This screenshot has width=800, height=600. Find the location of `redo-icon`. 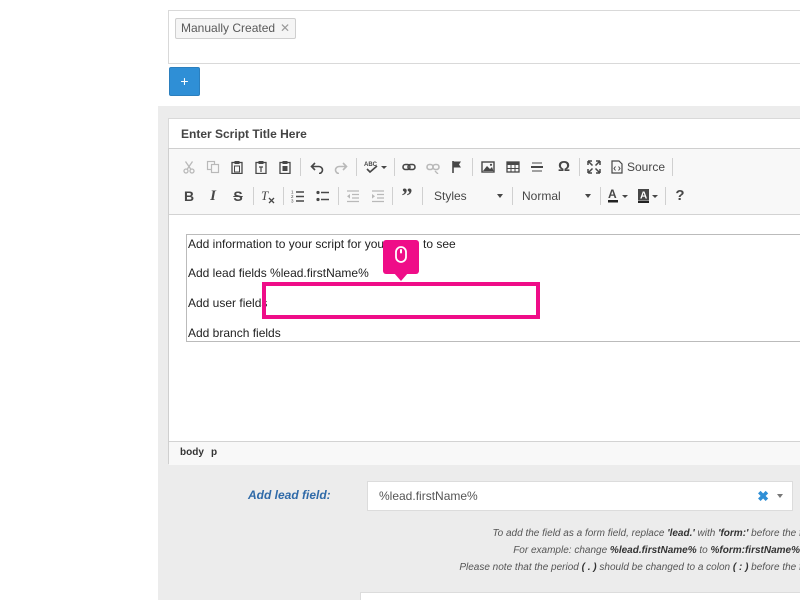

redo-icon is located at coordinates (341, 167).